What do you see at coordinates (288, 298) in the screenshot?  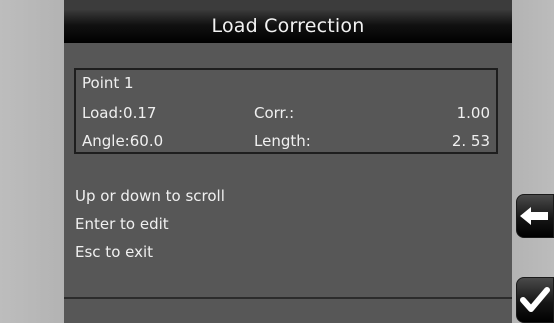 I see `footer-divider` at bounding box center [288, 298].